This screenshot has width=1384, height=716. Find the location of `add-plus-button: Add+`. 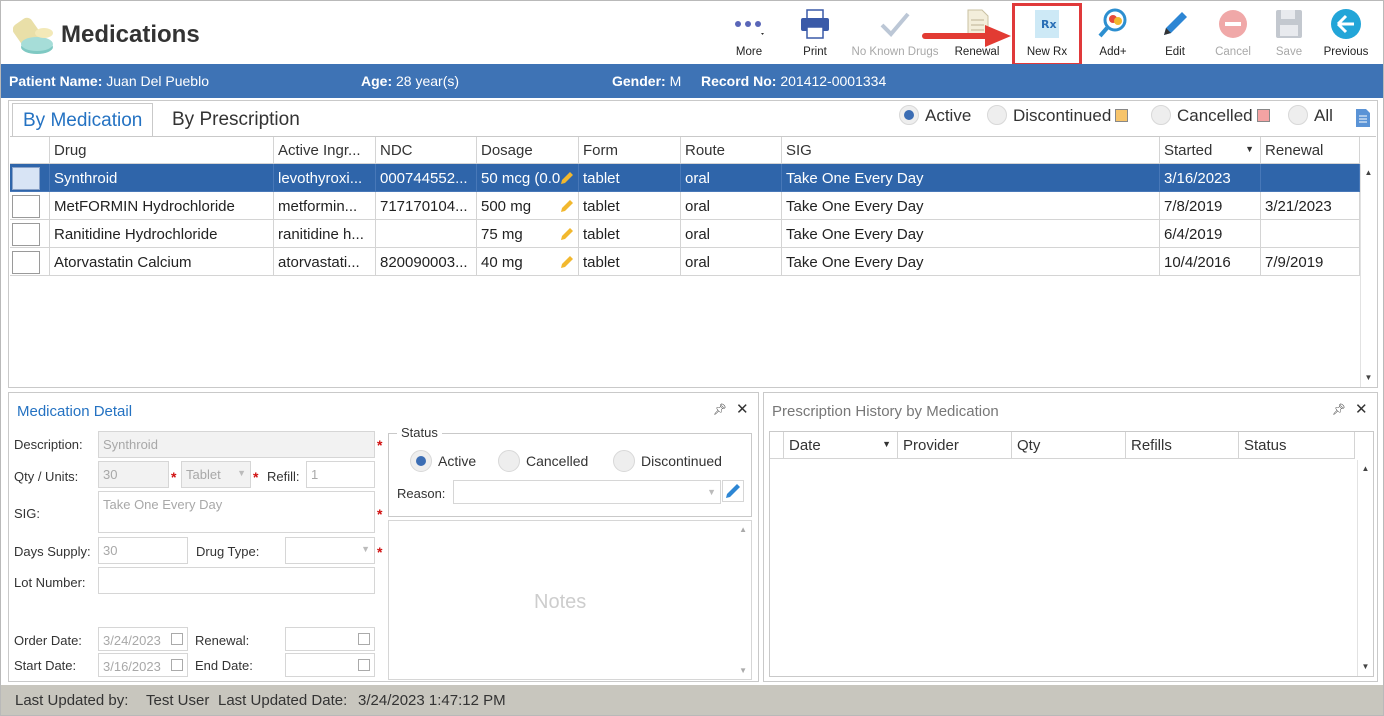

add-plus-button: Add+ is located at coordinates (1113, 34).